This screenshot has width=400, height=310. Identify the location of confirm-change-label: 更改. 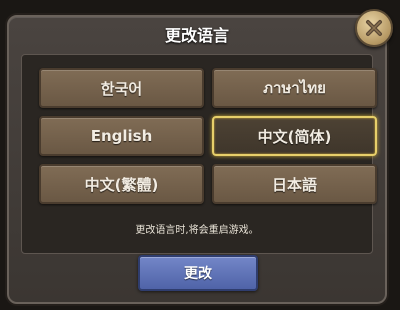
(198, 274).